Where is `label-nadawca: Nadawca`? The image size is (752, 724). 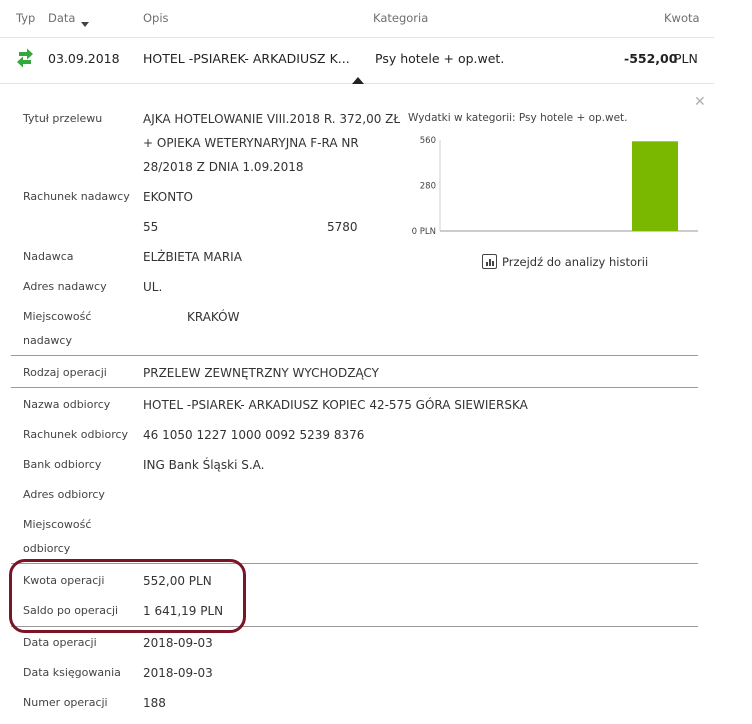 label-nadawca: Nadawca is located at coordinates (48, 256).